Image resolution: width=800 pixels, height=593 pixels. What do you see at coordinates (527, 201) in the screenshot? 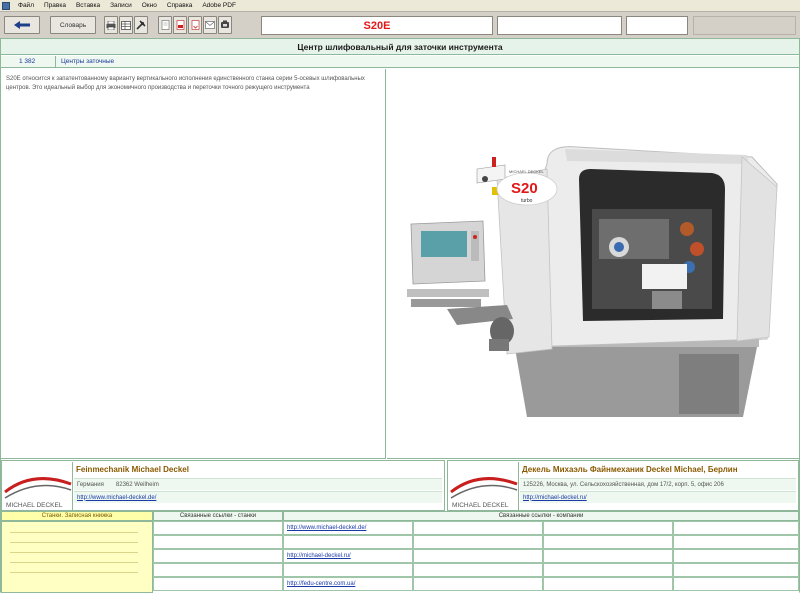
I see `machine-subtitle-text: turbo` at bounding box center [527, 201].